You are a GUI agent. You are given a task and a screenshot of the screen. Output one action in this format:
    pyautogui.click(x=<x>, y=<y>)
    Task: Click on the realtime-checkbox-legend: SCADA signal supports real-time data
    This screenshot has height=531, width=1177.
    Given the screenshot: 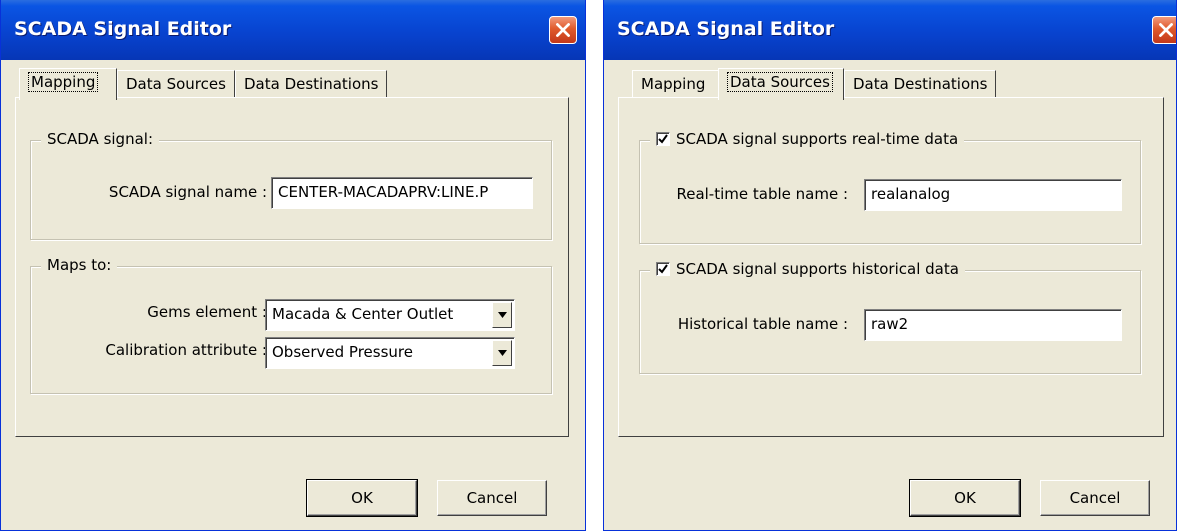 What is the action you would take?
    pyautogui.click(x=807, y=139)
    